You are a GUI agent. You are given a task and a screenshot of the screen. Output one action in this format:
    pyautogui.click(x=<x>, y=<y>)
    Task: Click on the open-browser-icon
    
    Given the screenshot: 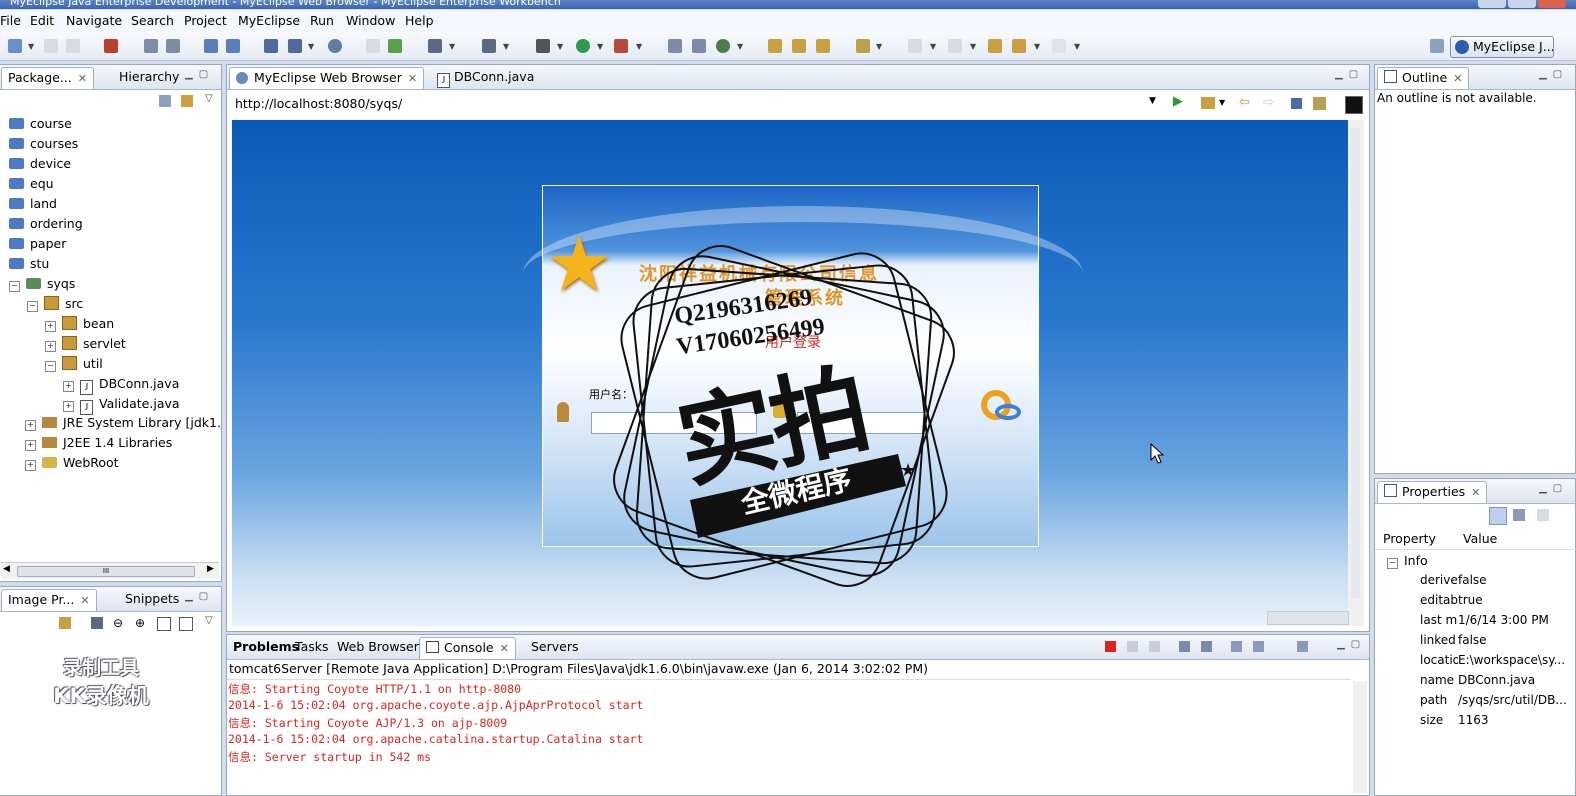 What is the action you would take?
    pyautogui.click(x=435, y=46)
    